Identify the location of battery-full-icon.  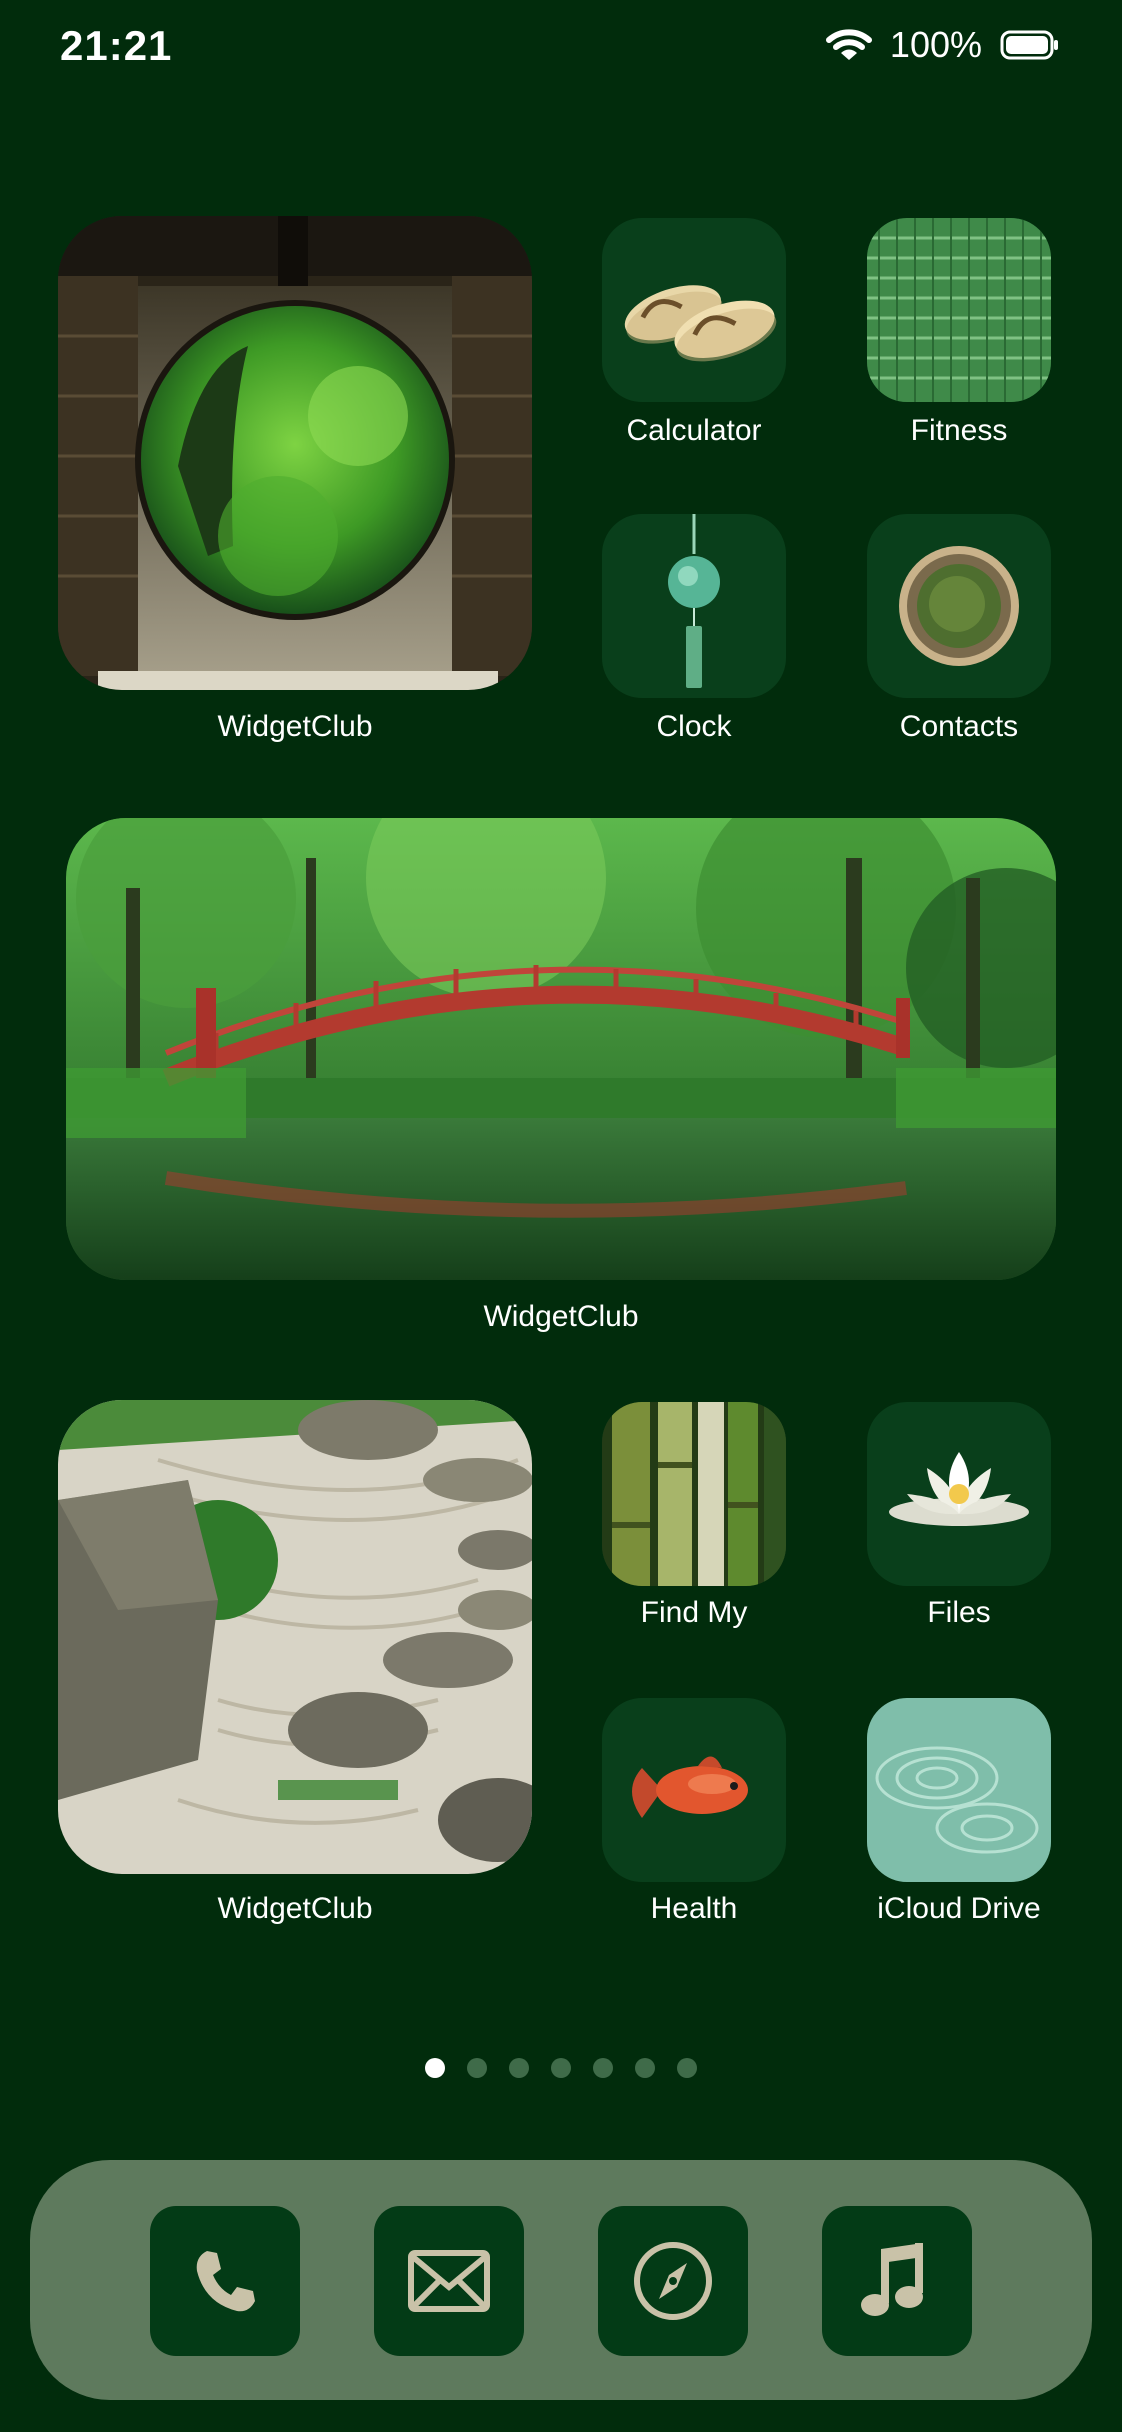
(1029, 45).